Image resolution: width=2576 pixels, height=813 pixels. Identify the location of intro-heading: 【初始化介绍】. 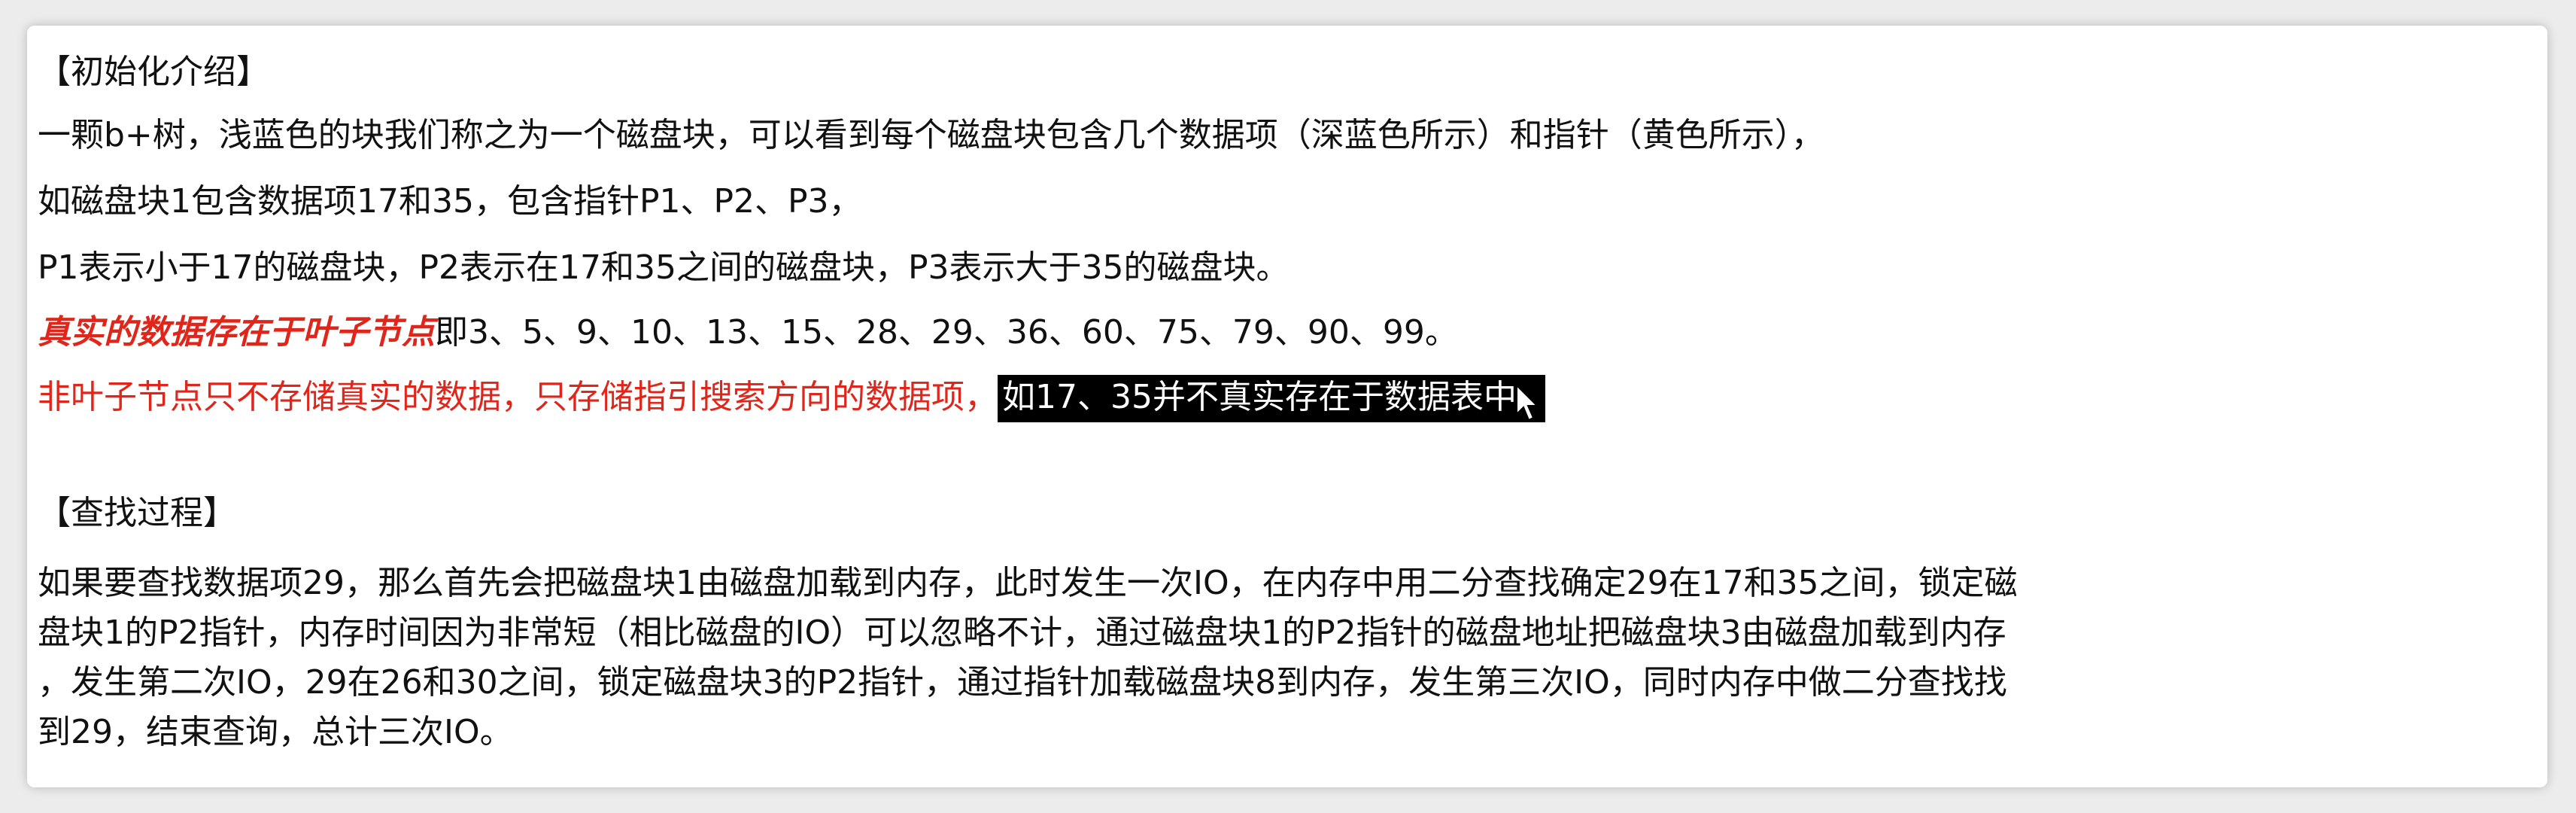
(154, 72).